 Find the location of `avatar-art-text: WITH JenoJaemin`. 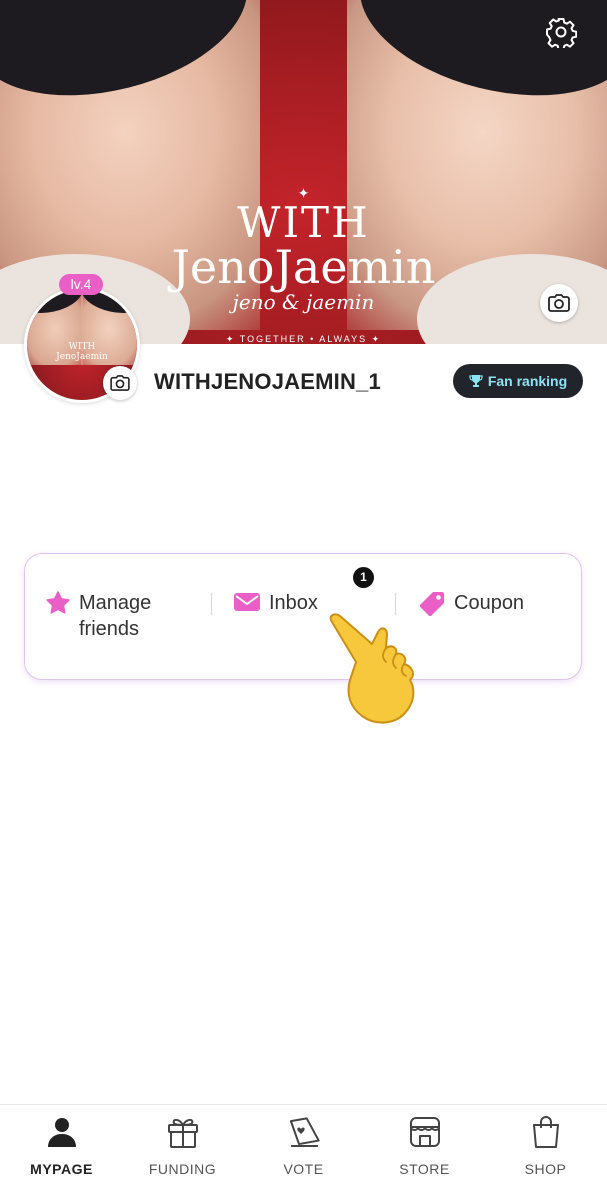

avatar-art-text: WITH JenoJaemin is located at coordinates (82, 352).